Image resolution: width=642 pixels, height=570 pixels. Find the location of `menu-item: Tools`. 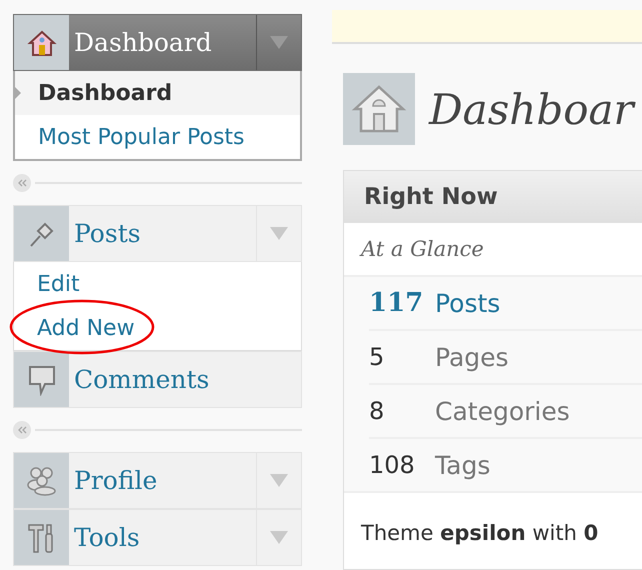

menu-item: Tools is located at coordinates (157, 537).